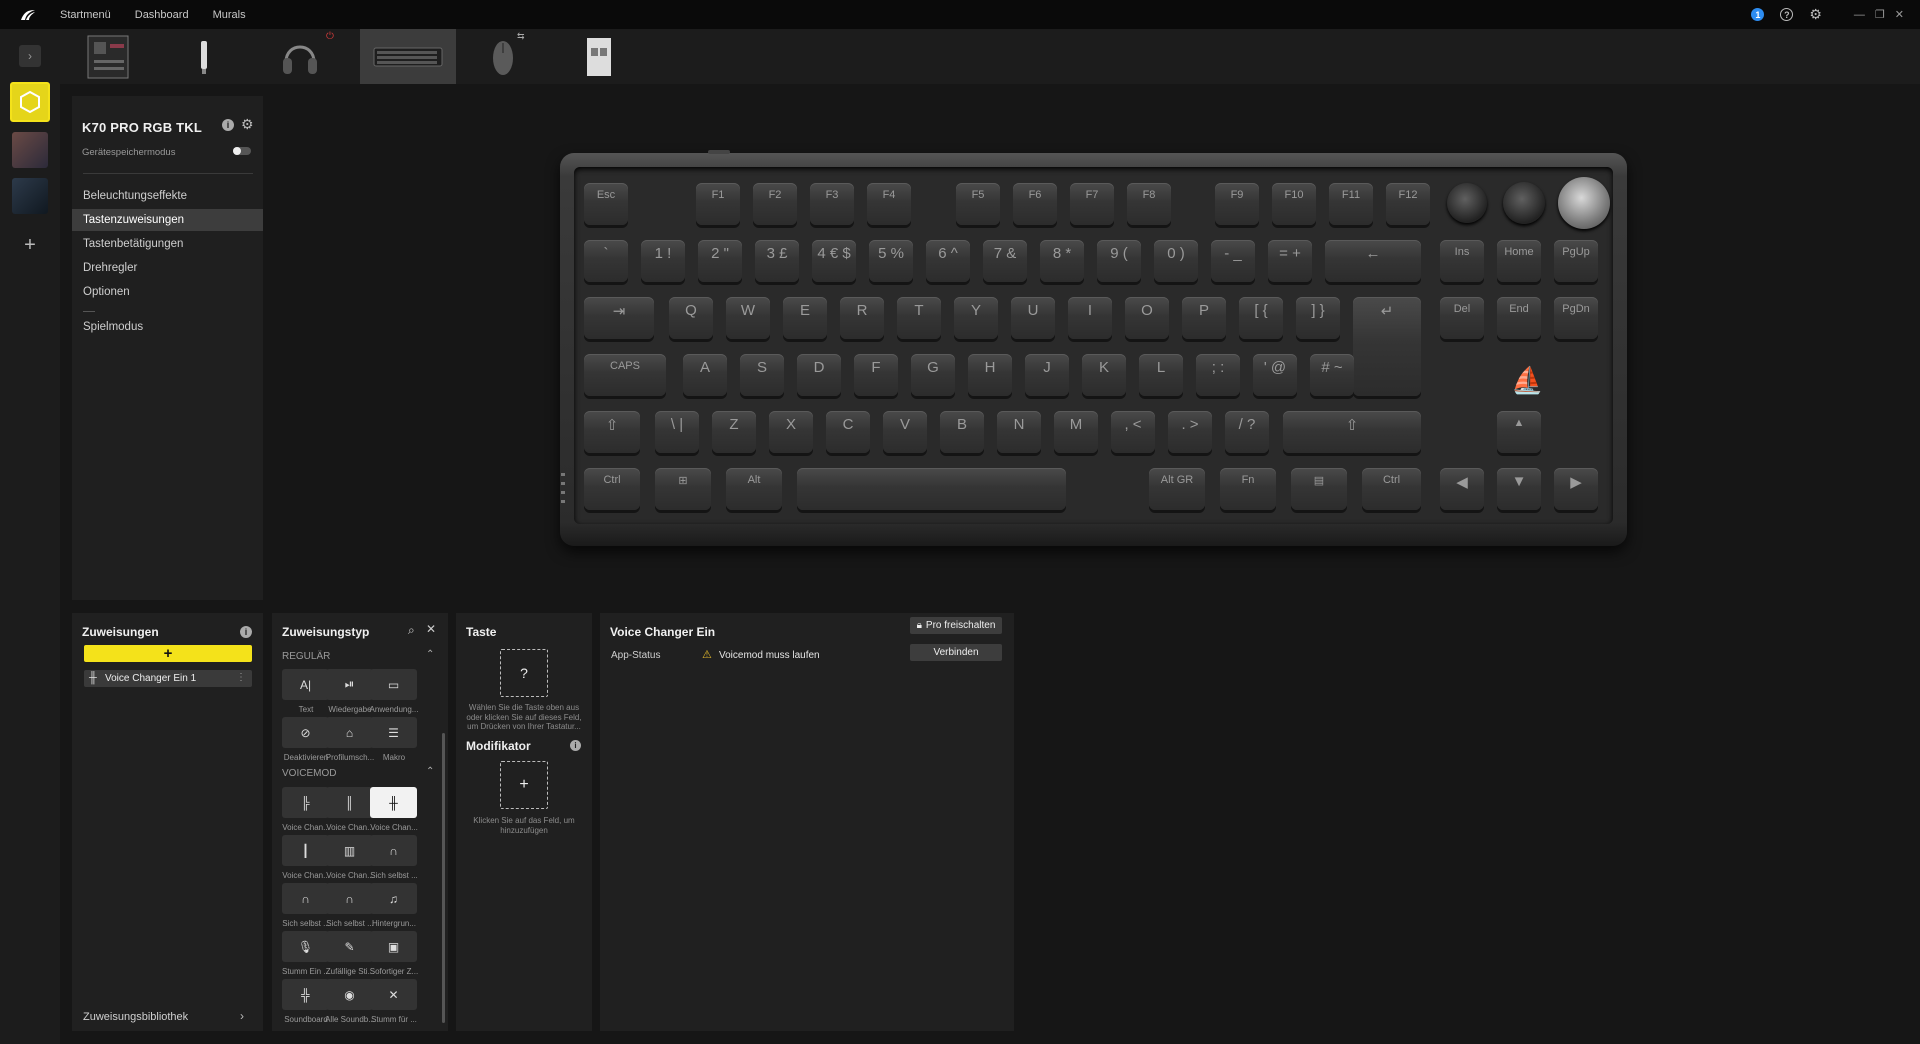  What do you see at coordinates (349, 994) in the screenshot?
I see `voicemod-13-tile: ◉` at bounding box center [349, 994].